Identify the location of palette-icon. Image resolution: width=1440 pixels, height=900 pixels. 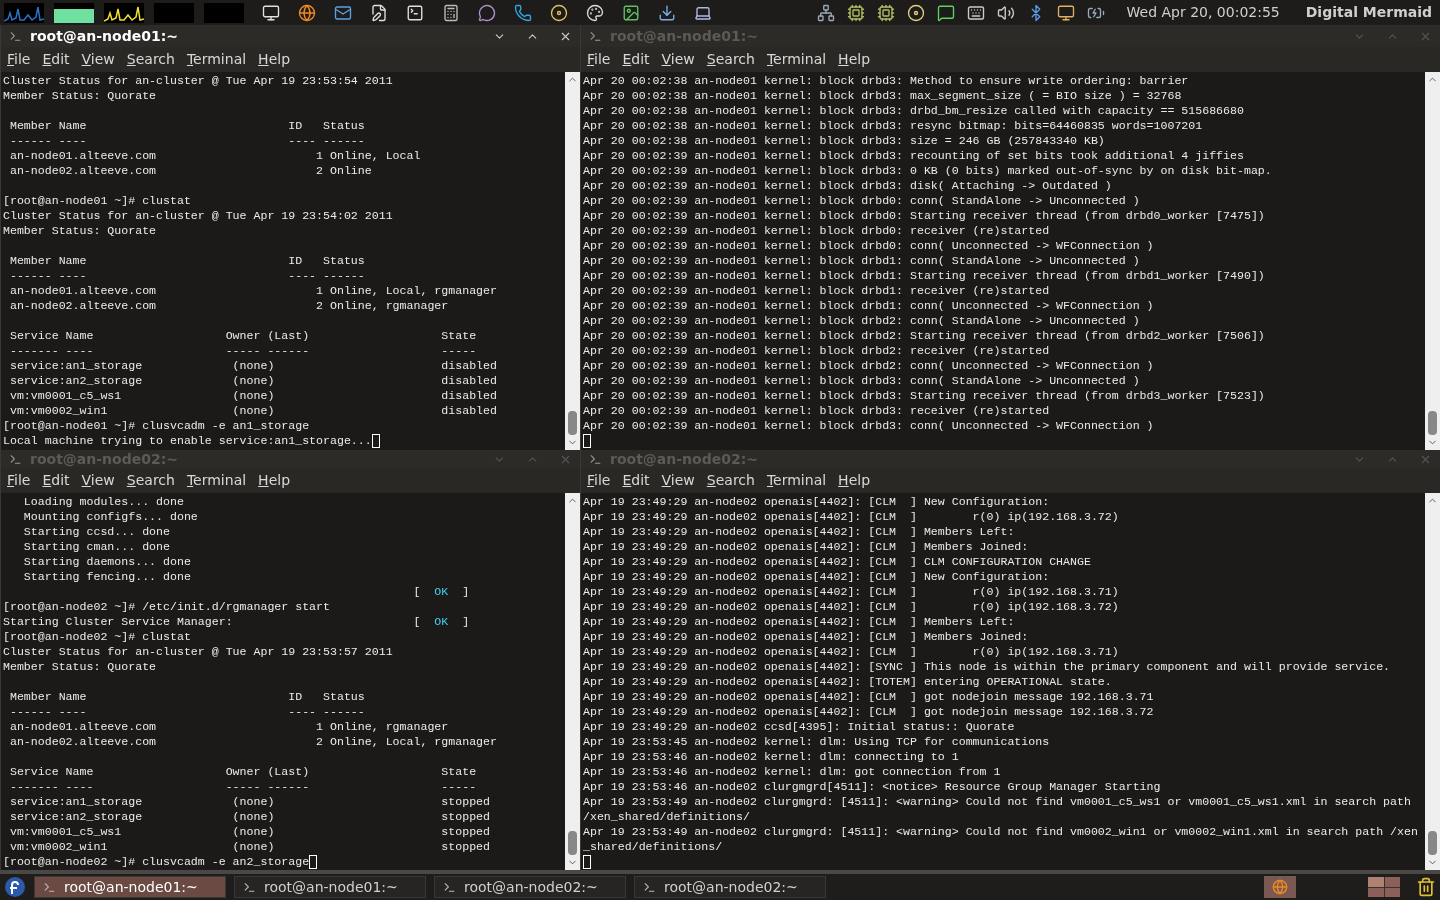
(595, 12).